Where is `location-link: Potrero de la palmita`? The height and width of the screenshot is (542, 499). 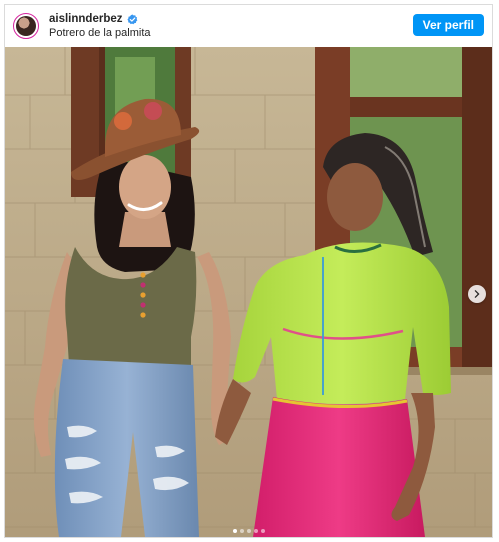
location-link: Potrero de la palmita is located at coordinates (100, 33).